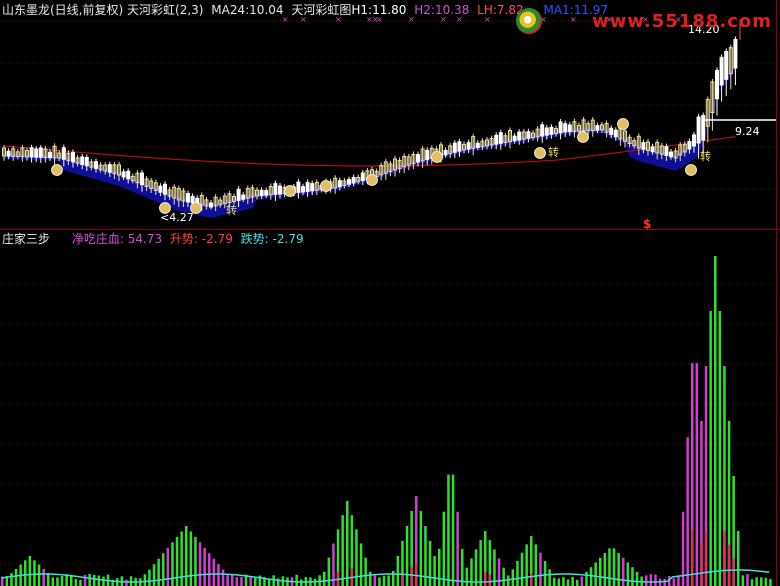 This screenshot has width=780, height=586. I want to click on logo-icon, so click(529, 21).